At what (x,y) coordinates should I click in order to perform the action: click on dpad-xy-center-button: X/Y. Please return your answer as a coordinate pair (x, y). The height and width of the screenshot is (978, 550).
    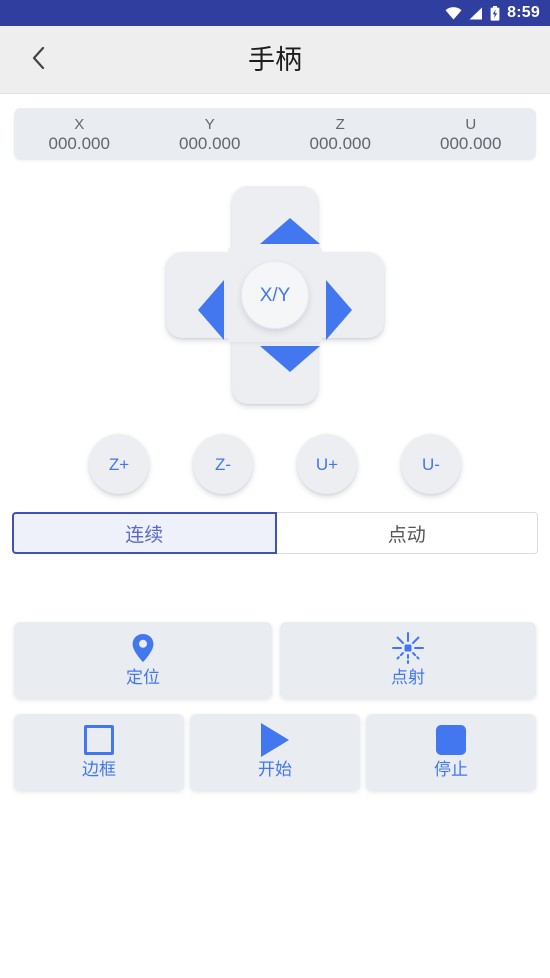
    Looking at the image, I should click on (275, 295).